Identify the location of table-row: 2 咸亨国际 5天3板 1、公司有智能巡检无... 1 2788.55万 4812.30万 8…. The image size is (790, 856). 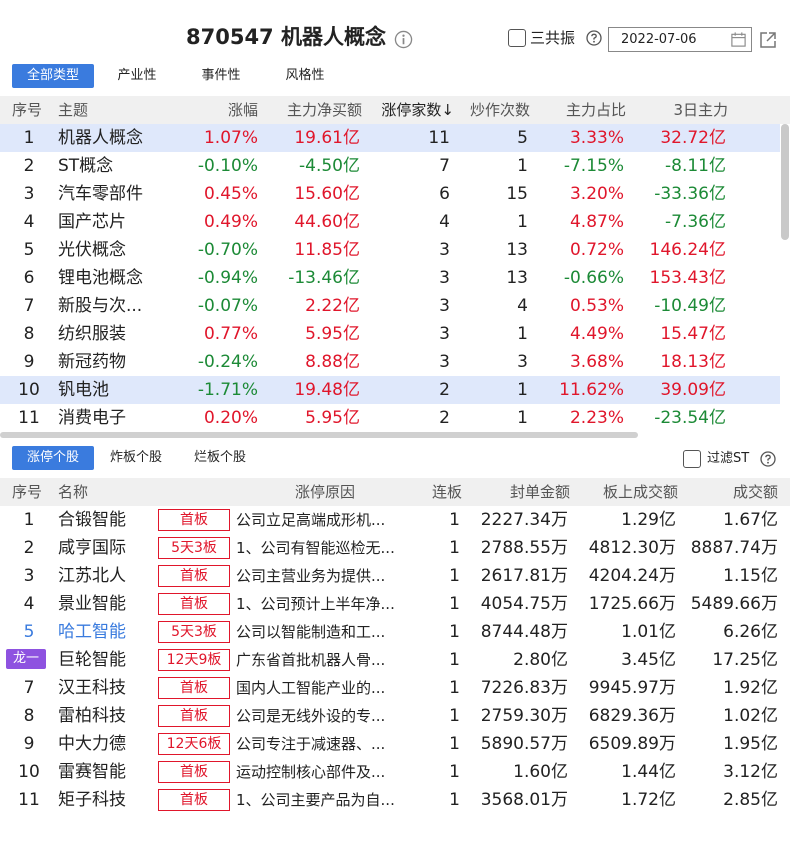
(395, 548).